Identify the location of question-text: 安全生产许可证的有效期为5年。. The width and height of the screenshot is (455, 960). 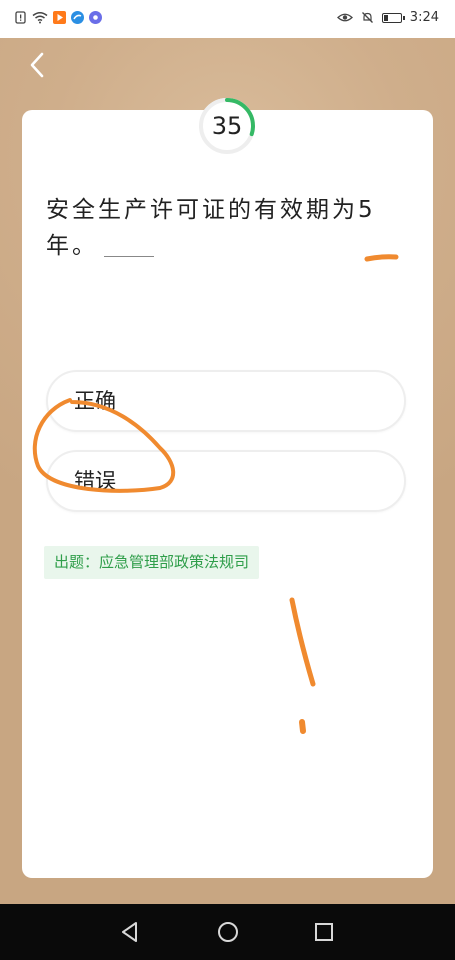
(232, 228).